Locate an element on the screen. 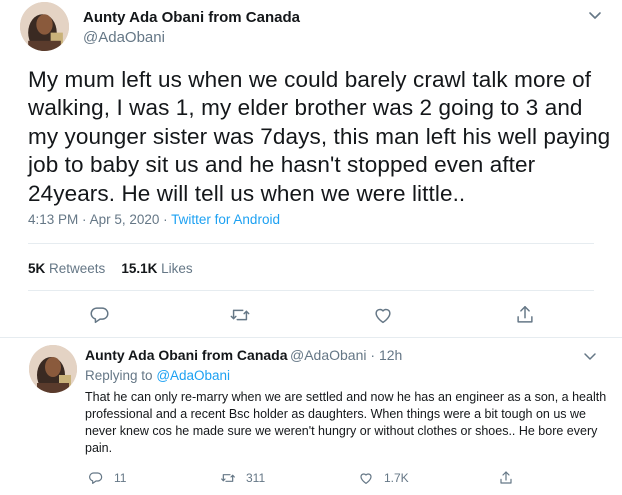 This screenshot has width=622, height=495. reply-like-count: 1.7K is located at coordinates (396, 478).